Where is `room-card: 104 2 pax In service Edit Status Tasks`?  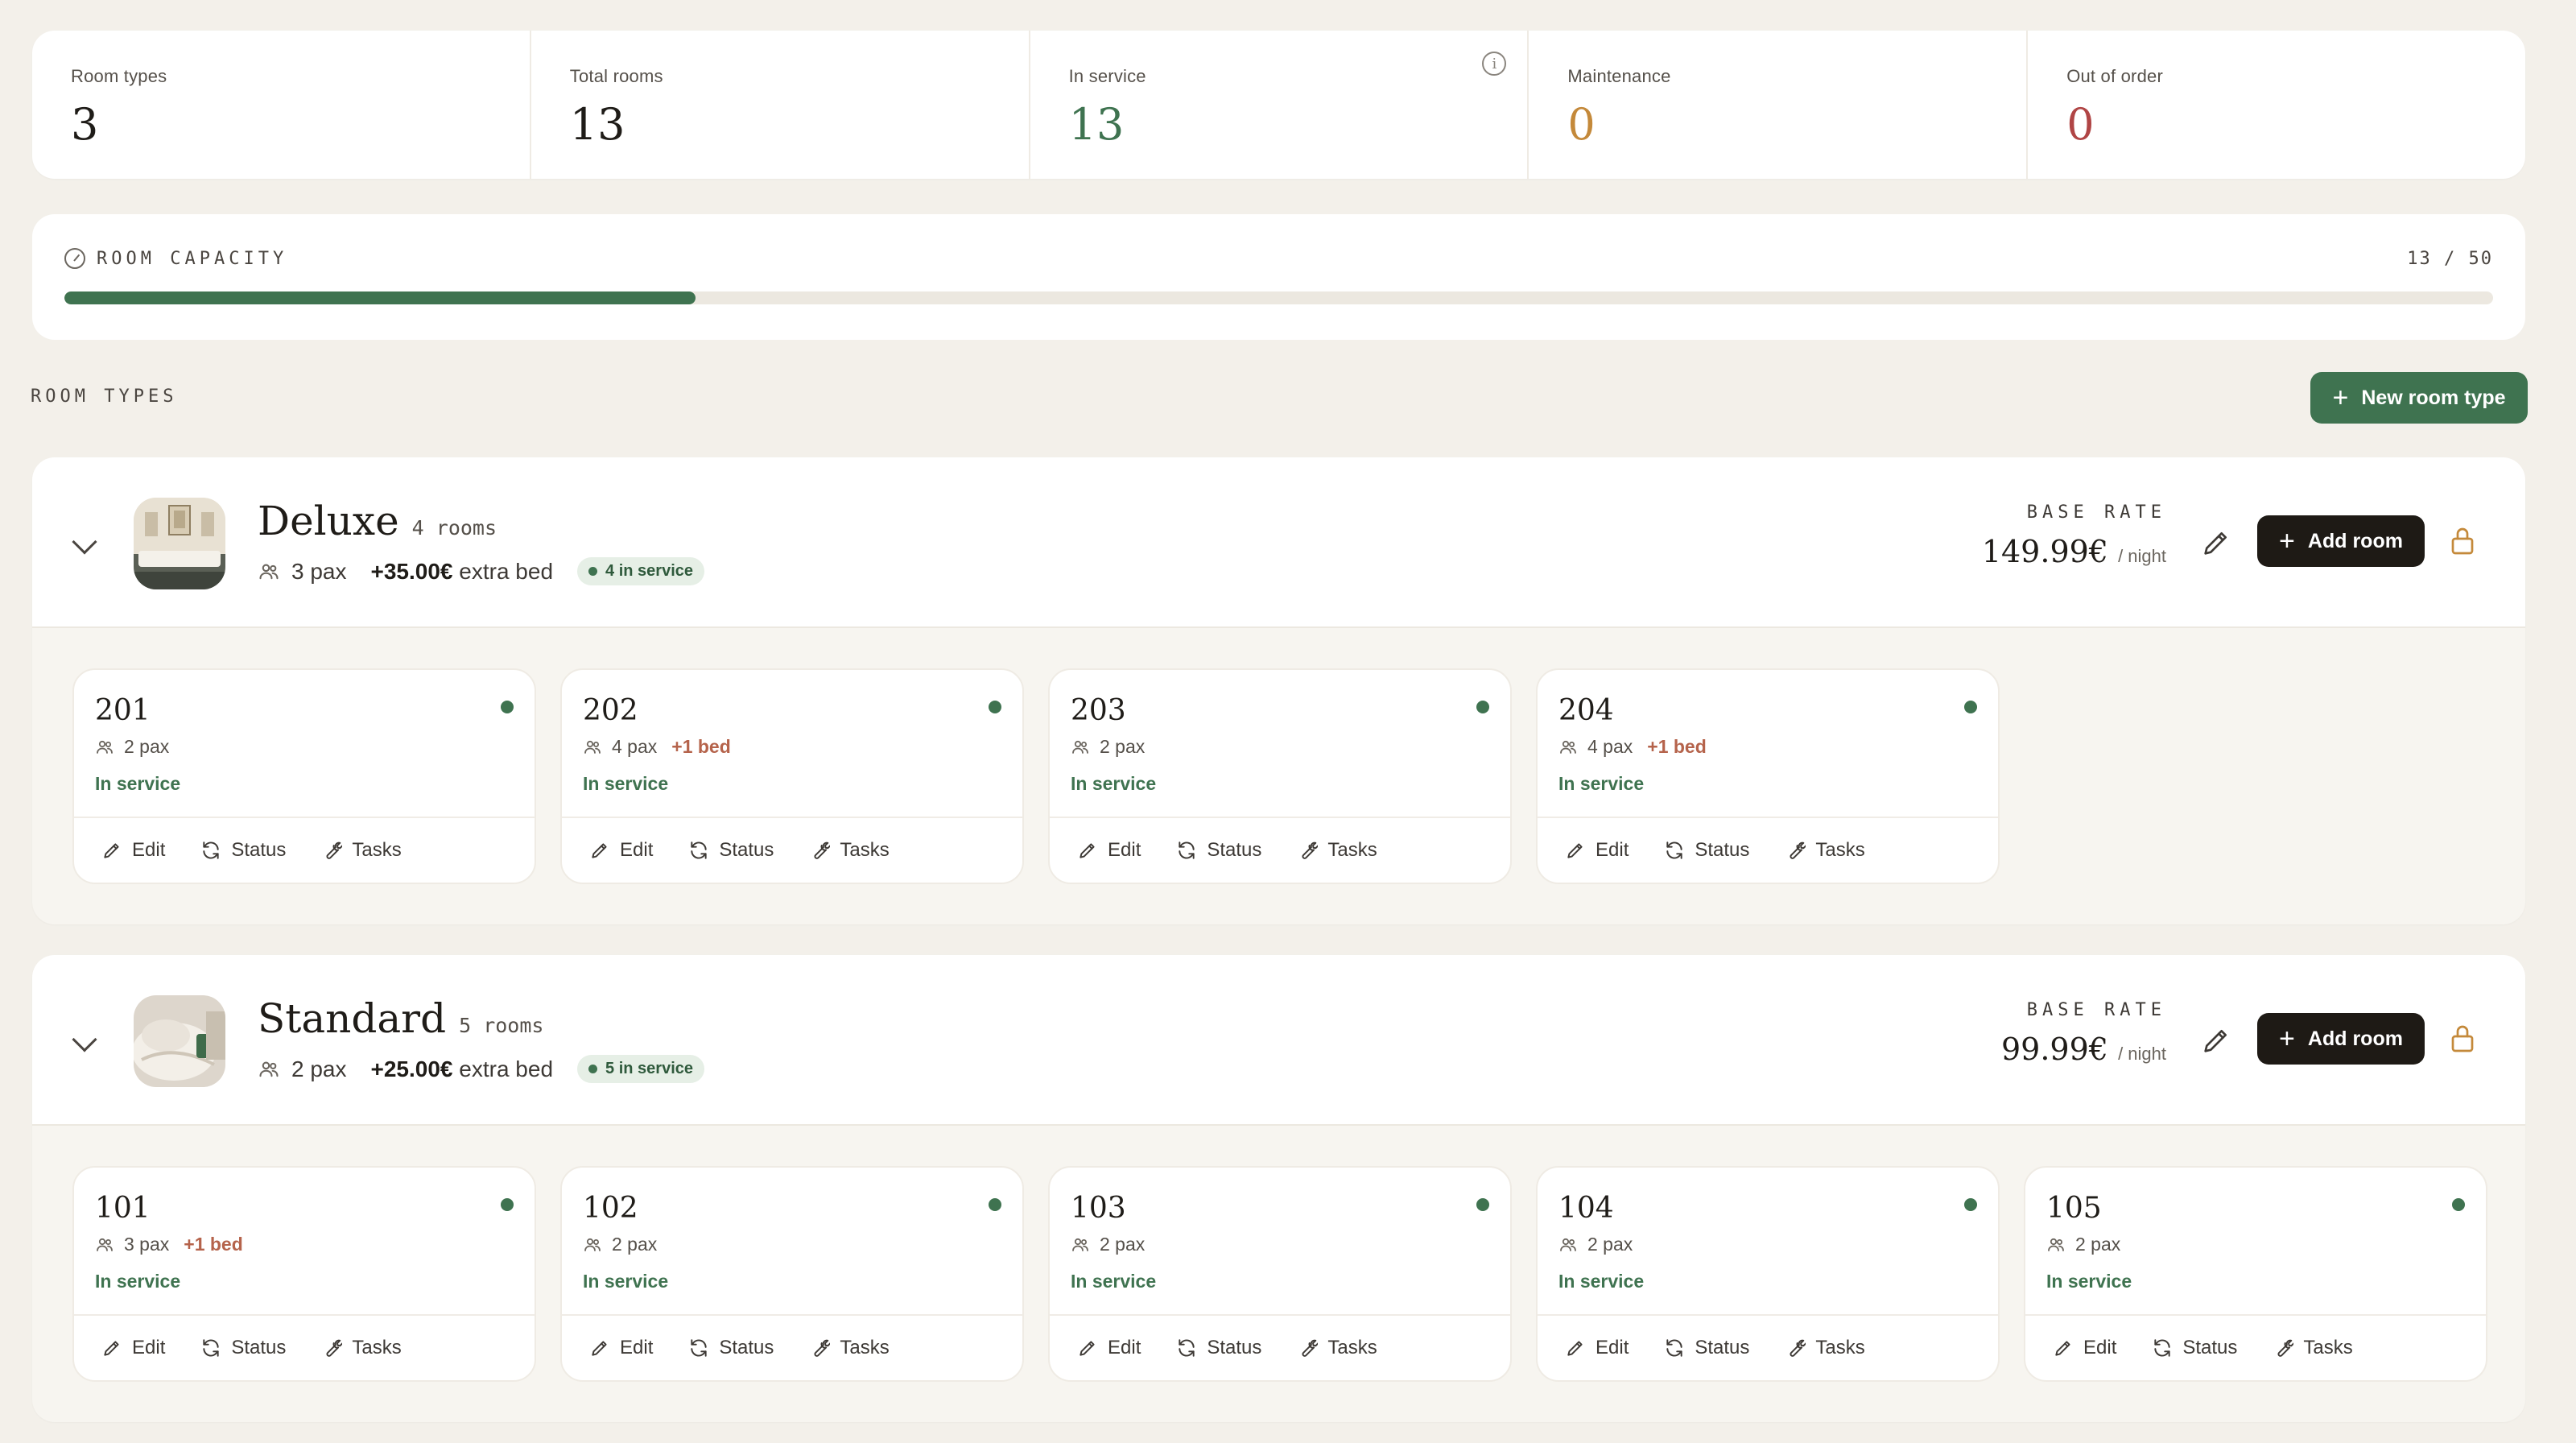 room-card: 104 2 pax In service Edit Status Tasks is located at coordinates (1768, 1274).